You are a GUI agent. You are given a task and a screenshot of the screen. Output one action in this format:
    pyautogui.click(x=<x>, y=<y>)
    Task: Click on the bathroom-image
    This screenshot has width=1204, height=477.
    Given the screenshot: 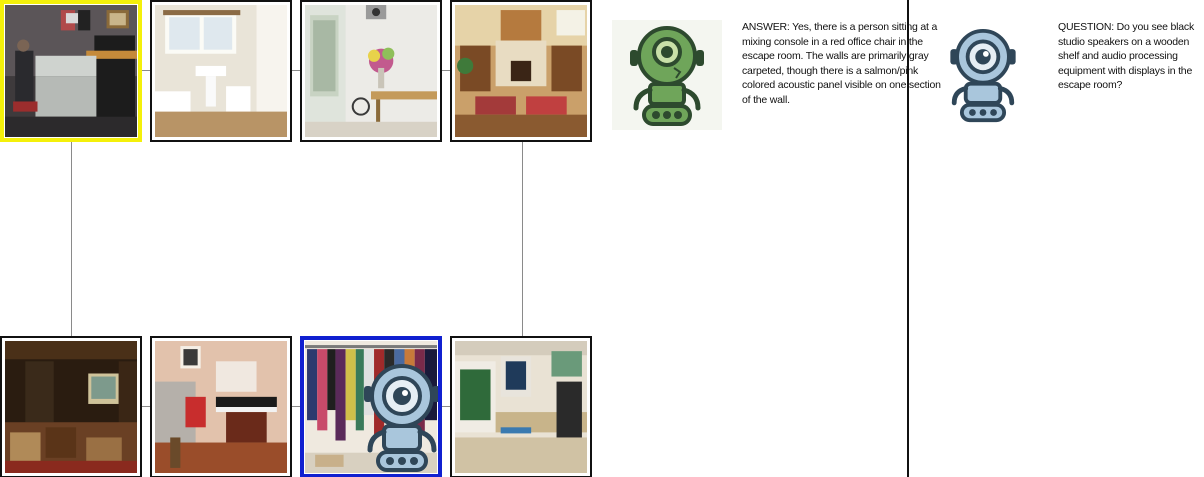 What is the action you would take?
    pyautogui.click(x=221, y=71)
    